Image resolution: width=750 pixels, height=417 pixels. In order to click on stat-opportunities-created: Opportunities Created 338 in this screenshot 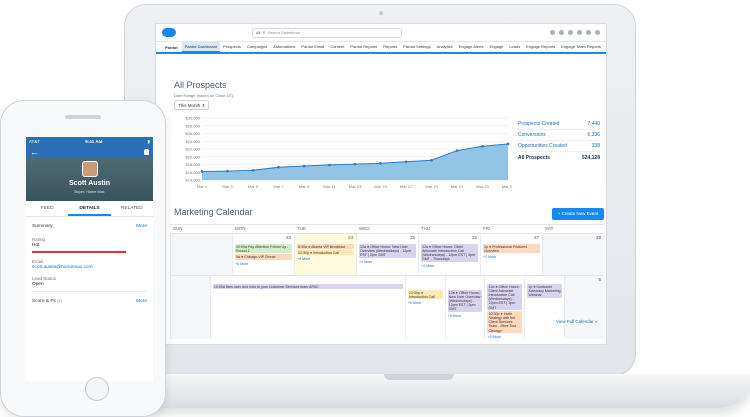, I will do `click(559, 146)`.